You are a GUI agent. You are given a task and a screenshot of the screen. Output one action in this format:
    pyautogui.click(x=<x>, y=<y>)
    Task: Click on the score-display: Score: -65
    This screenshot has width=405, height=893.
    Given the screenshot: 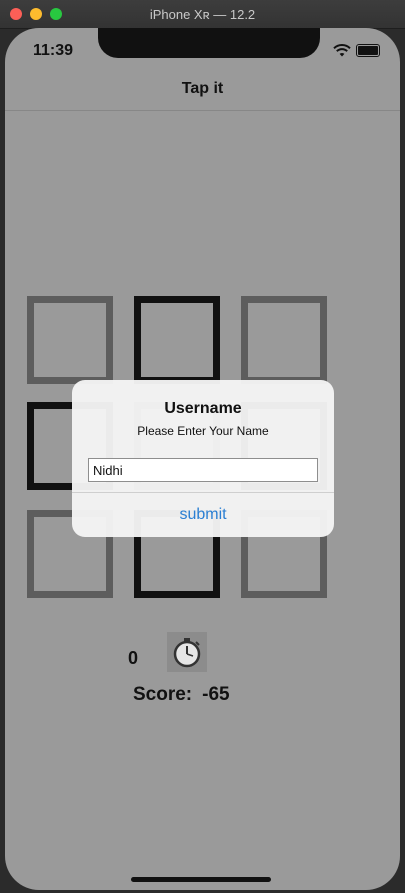 What is the action you would take?
    pyautogui.click(x=186, y=695)
    